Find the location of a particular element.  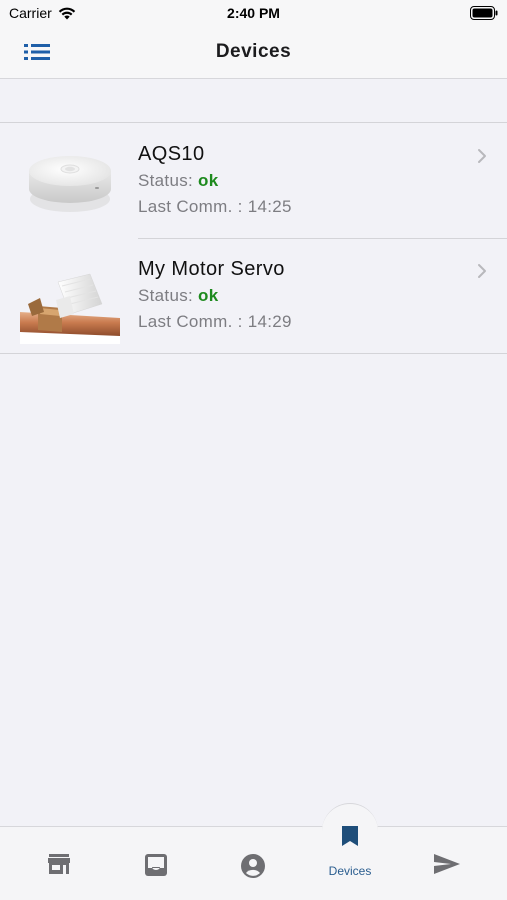

inbox-icon is located at coordinates (156, 865).